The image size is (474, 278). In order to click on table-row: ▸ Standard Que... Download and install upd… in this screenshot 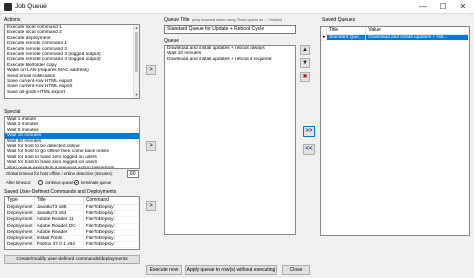, I will do `click(395, 38)`.